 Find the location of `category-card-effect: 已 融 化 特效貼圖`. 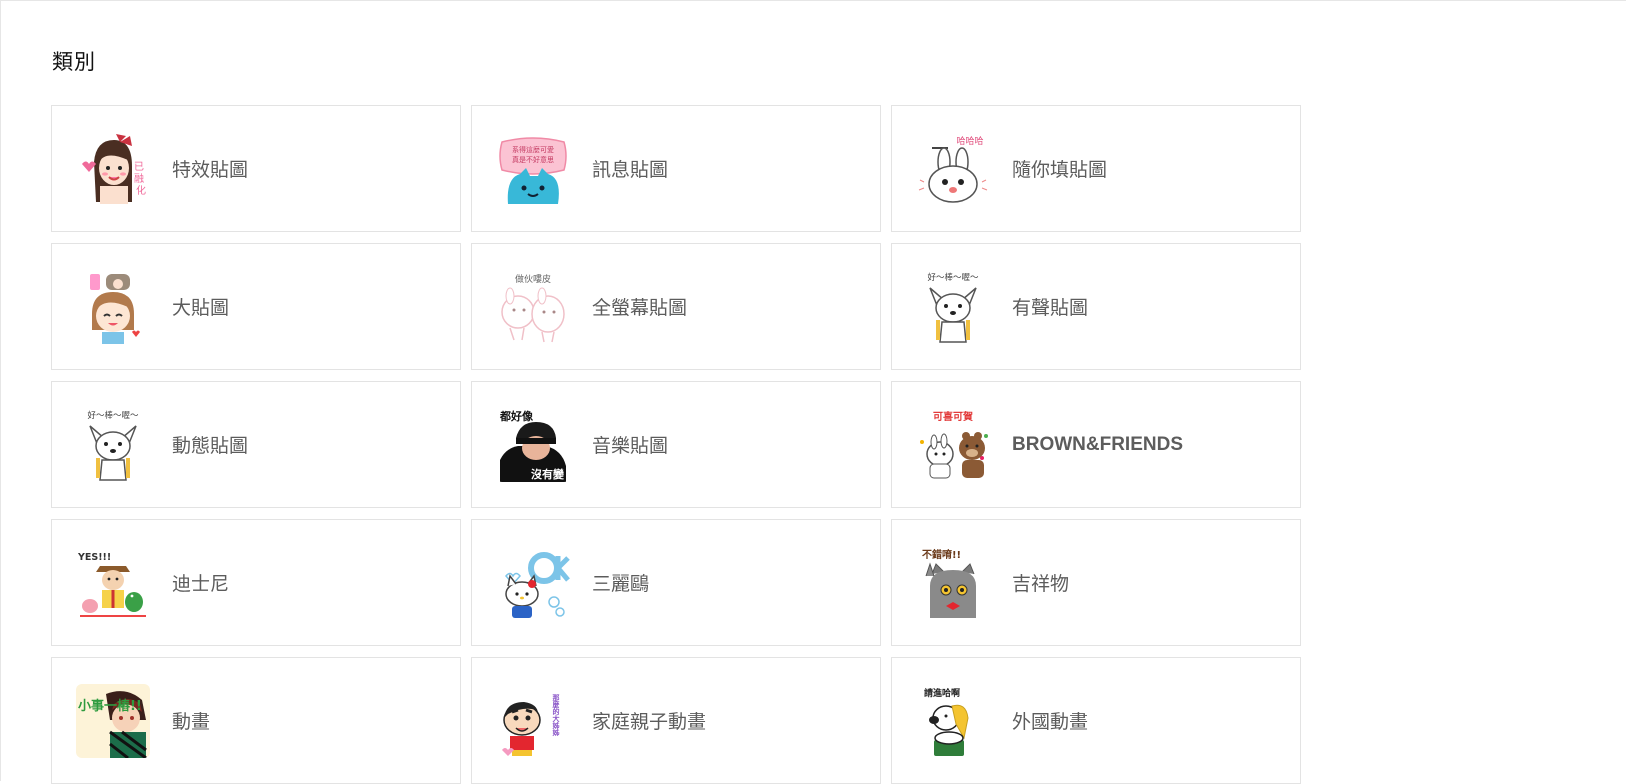

category-card-effect: 已 融 化 特效貼圖 is located at coordinates (256, 168).